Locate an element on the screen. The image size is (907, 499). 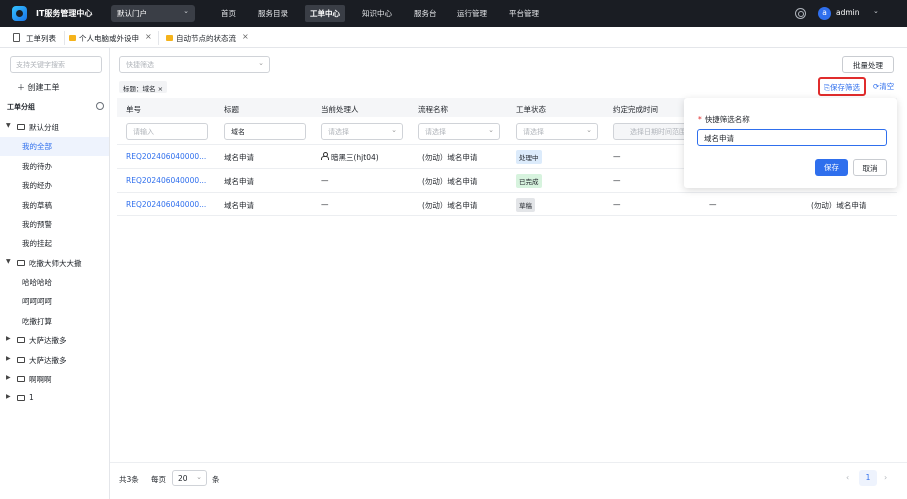
tab-auto-node: 自动节点的状态流 is located at coordinates (208, 38).